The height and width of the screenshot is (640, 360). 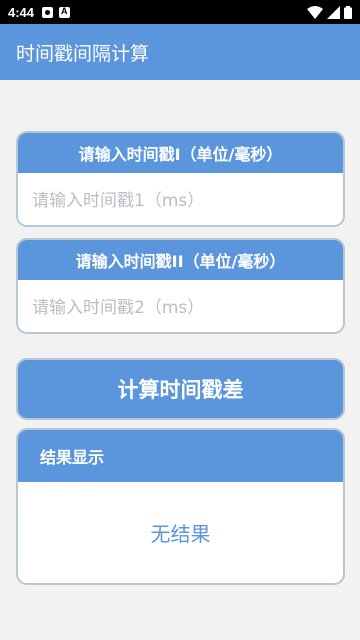 I want to click on result-text: 无结果, so click(x=180, y=534).